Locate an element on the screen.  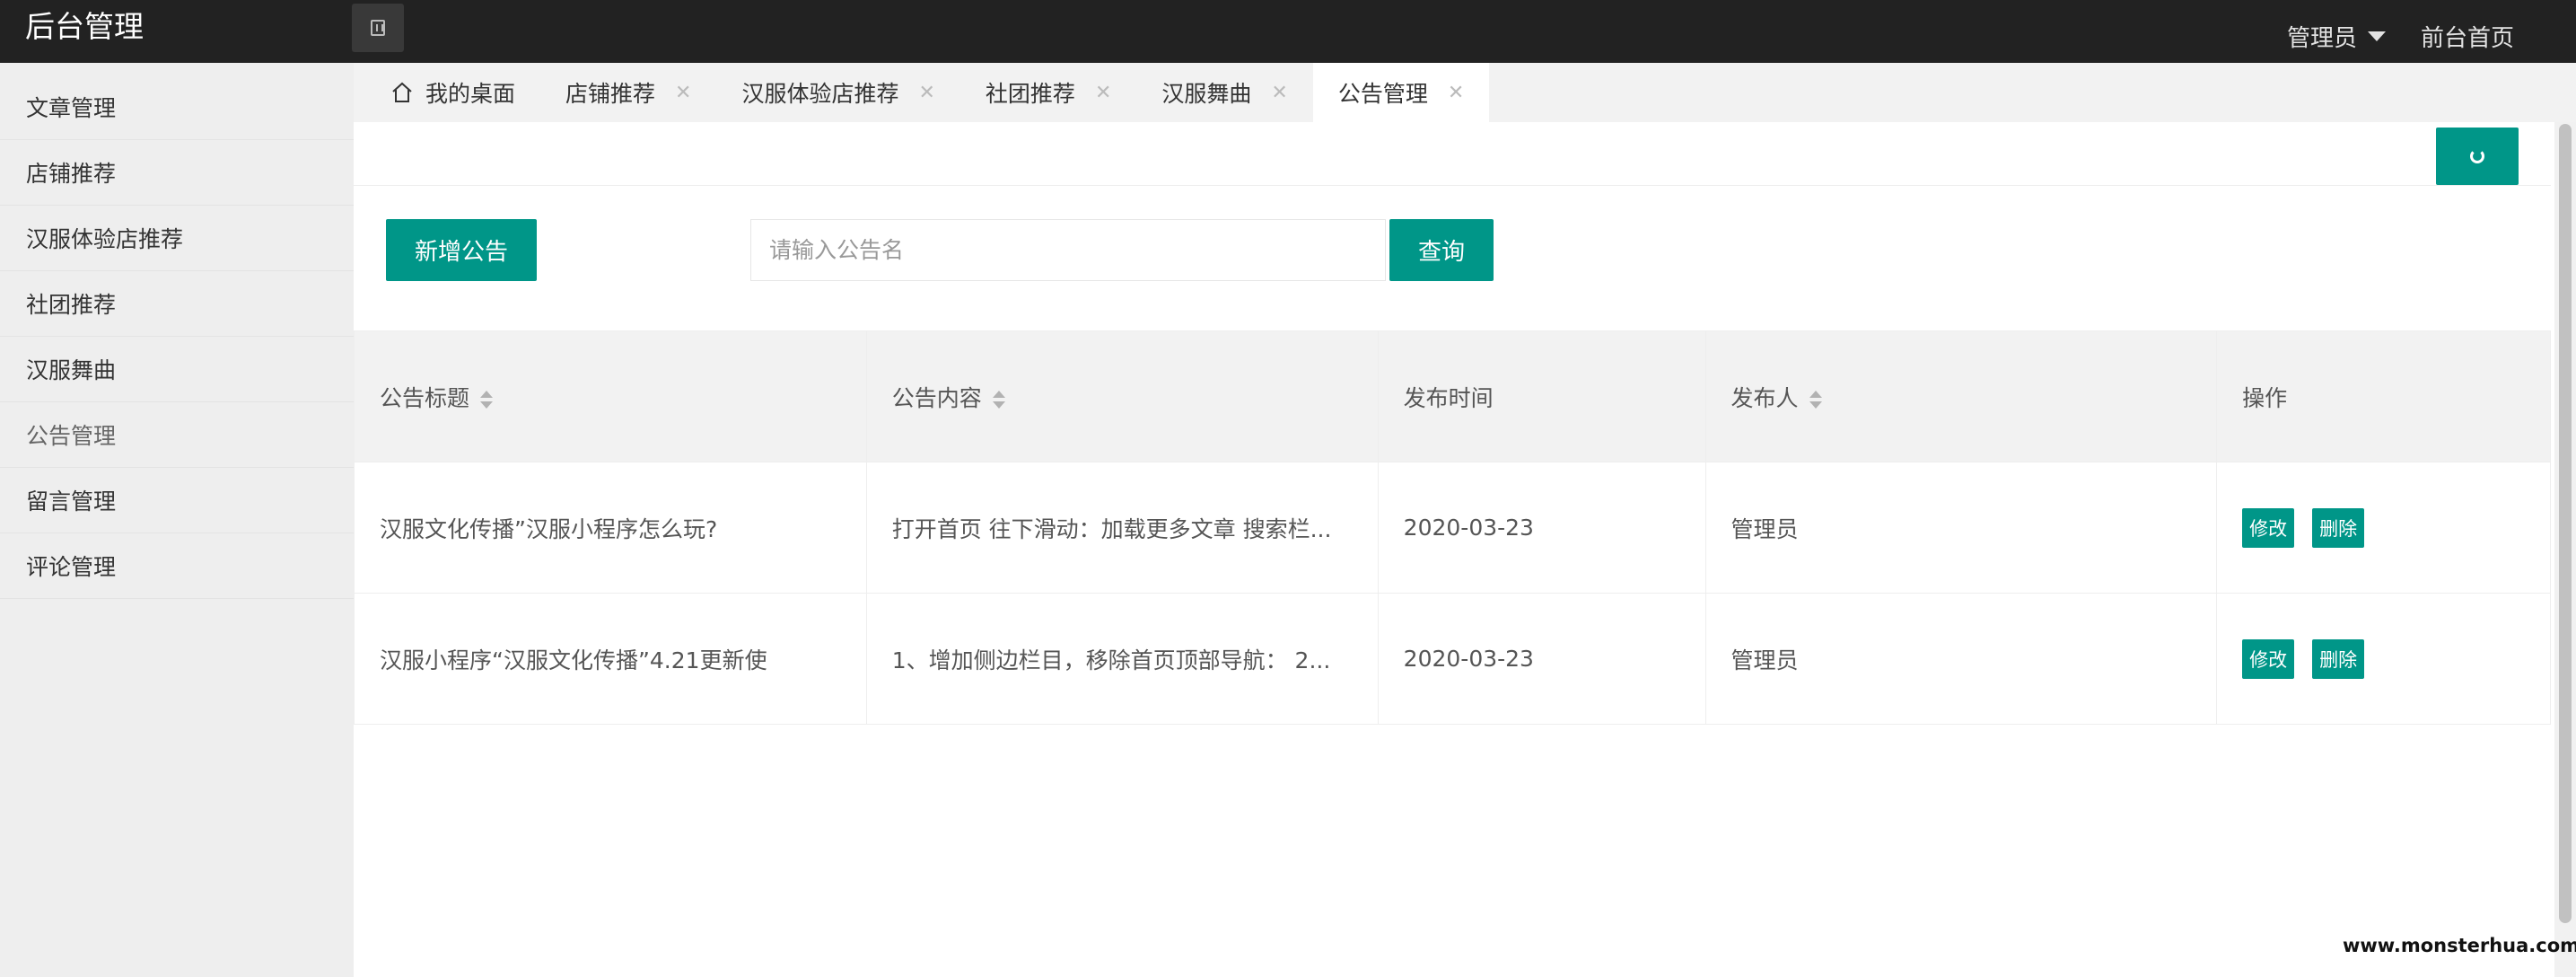
column-header-title: 公告标题 is located at coordinates (610, 396).